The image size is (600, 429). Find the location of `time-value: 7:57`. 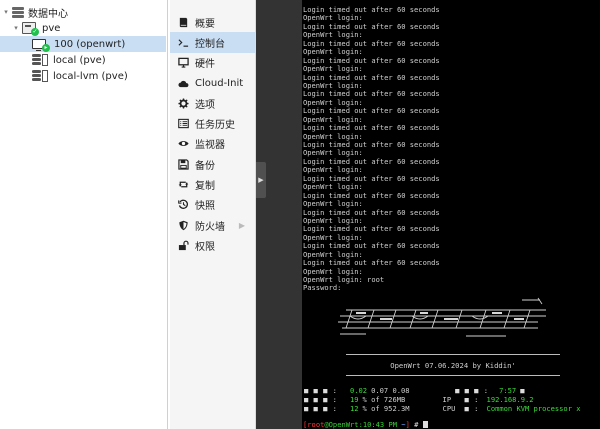

time-value: 7:57 is located at coordinates (508, 390).